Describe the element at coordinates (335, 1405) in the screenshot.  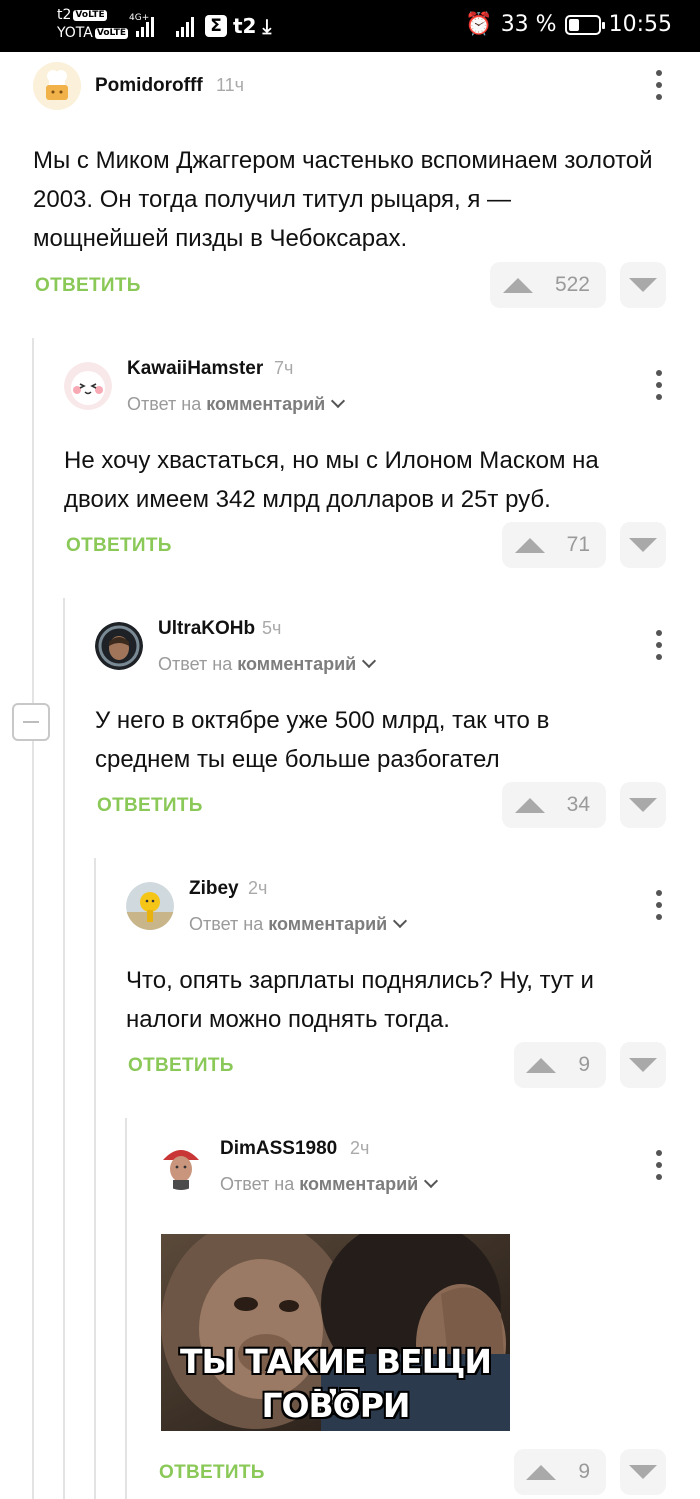
I see `meme-caption-line2: ГОВОРИ` at that location.